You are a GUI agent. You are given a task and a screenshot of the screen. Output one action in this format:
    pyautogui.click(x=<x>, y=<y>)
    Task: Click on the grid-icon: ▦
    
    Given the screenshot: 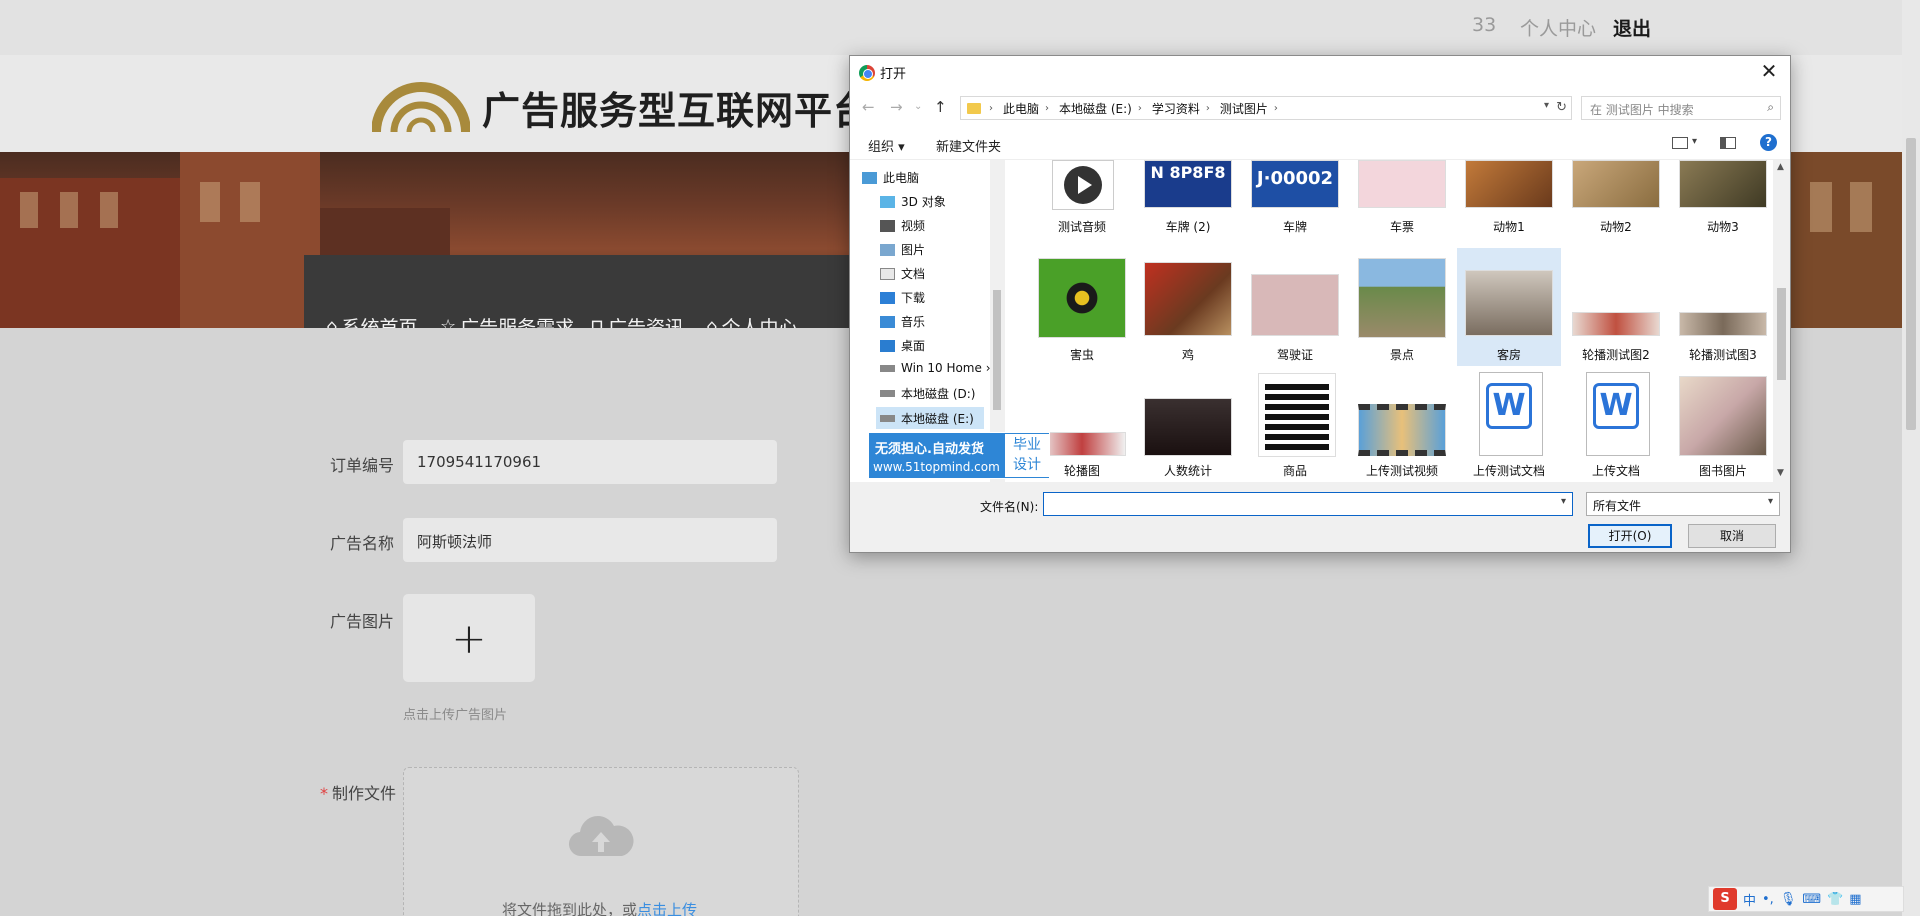 What is the action you would take?
    pyautogui.click(x=1855, y=899)
    